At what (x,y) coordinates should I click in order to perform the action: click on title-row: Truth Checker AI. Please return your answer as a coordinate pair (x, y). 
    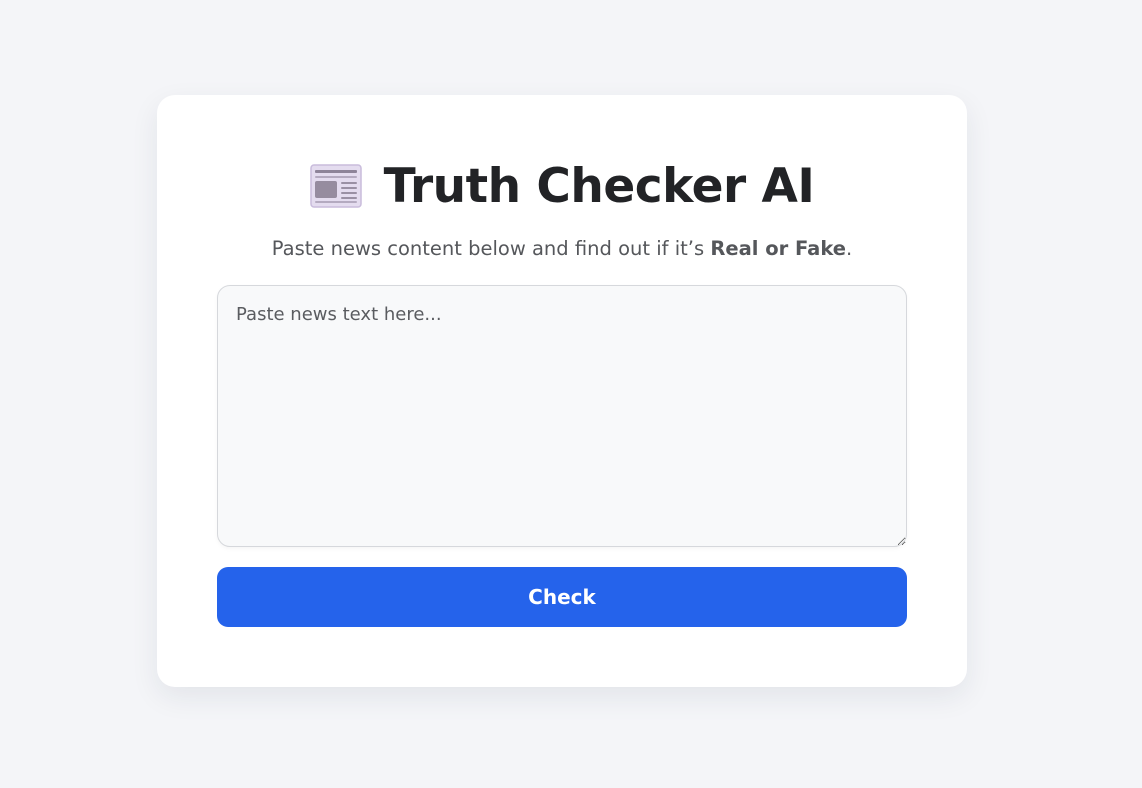
    Looking at the image, I should click on (562, 186).